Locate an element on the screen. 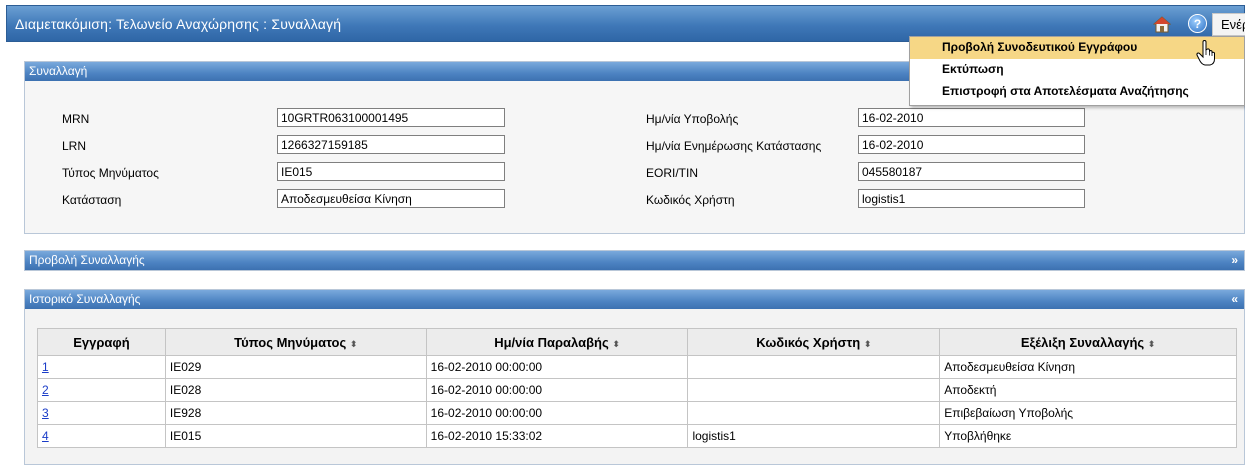 Image resolution: width=1245 pixels, height=465 pixels. cell-message-type: IE029 is located at coordinates (295, 367).